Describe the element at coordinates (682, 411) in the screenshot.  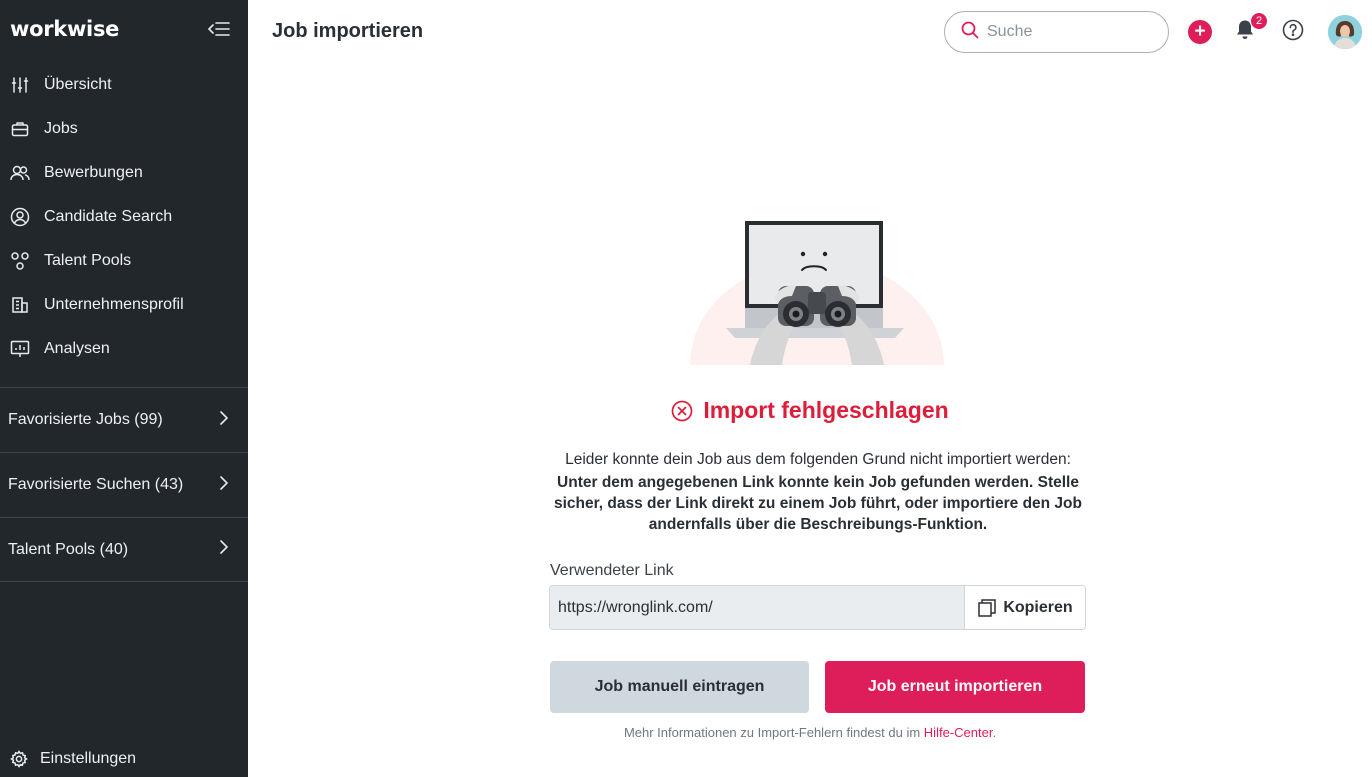
I see `error-circle-x-icon` at that location.